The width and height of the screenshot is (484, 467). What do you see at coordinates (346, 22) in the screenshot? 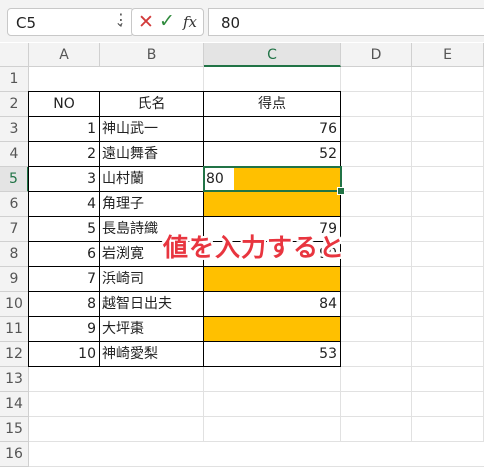
I see `formula-input: 80` at bounding box center [346, 22].